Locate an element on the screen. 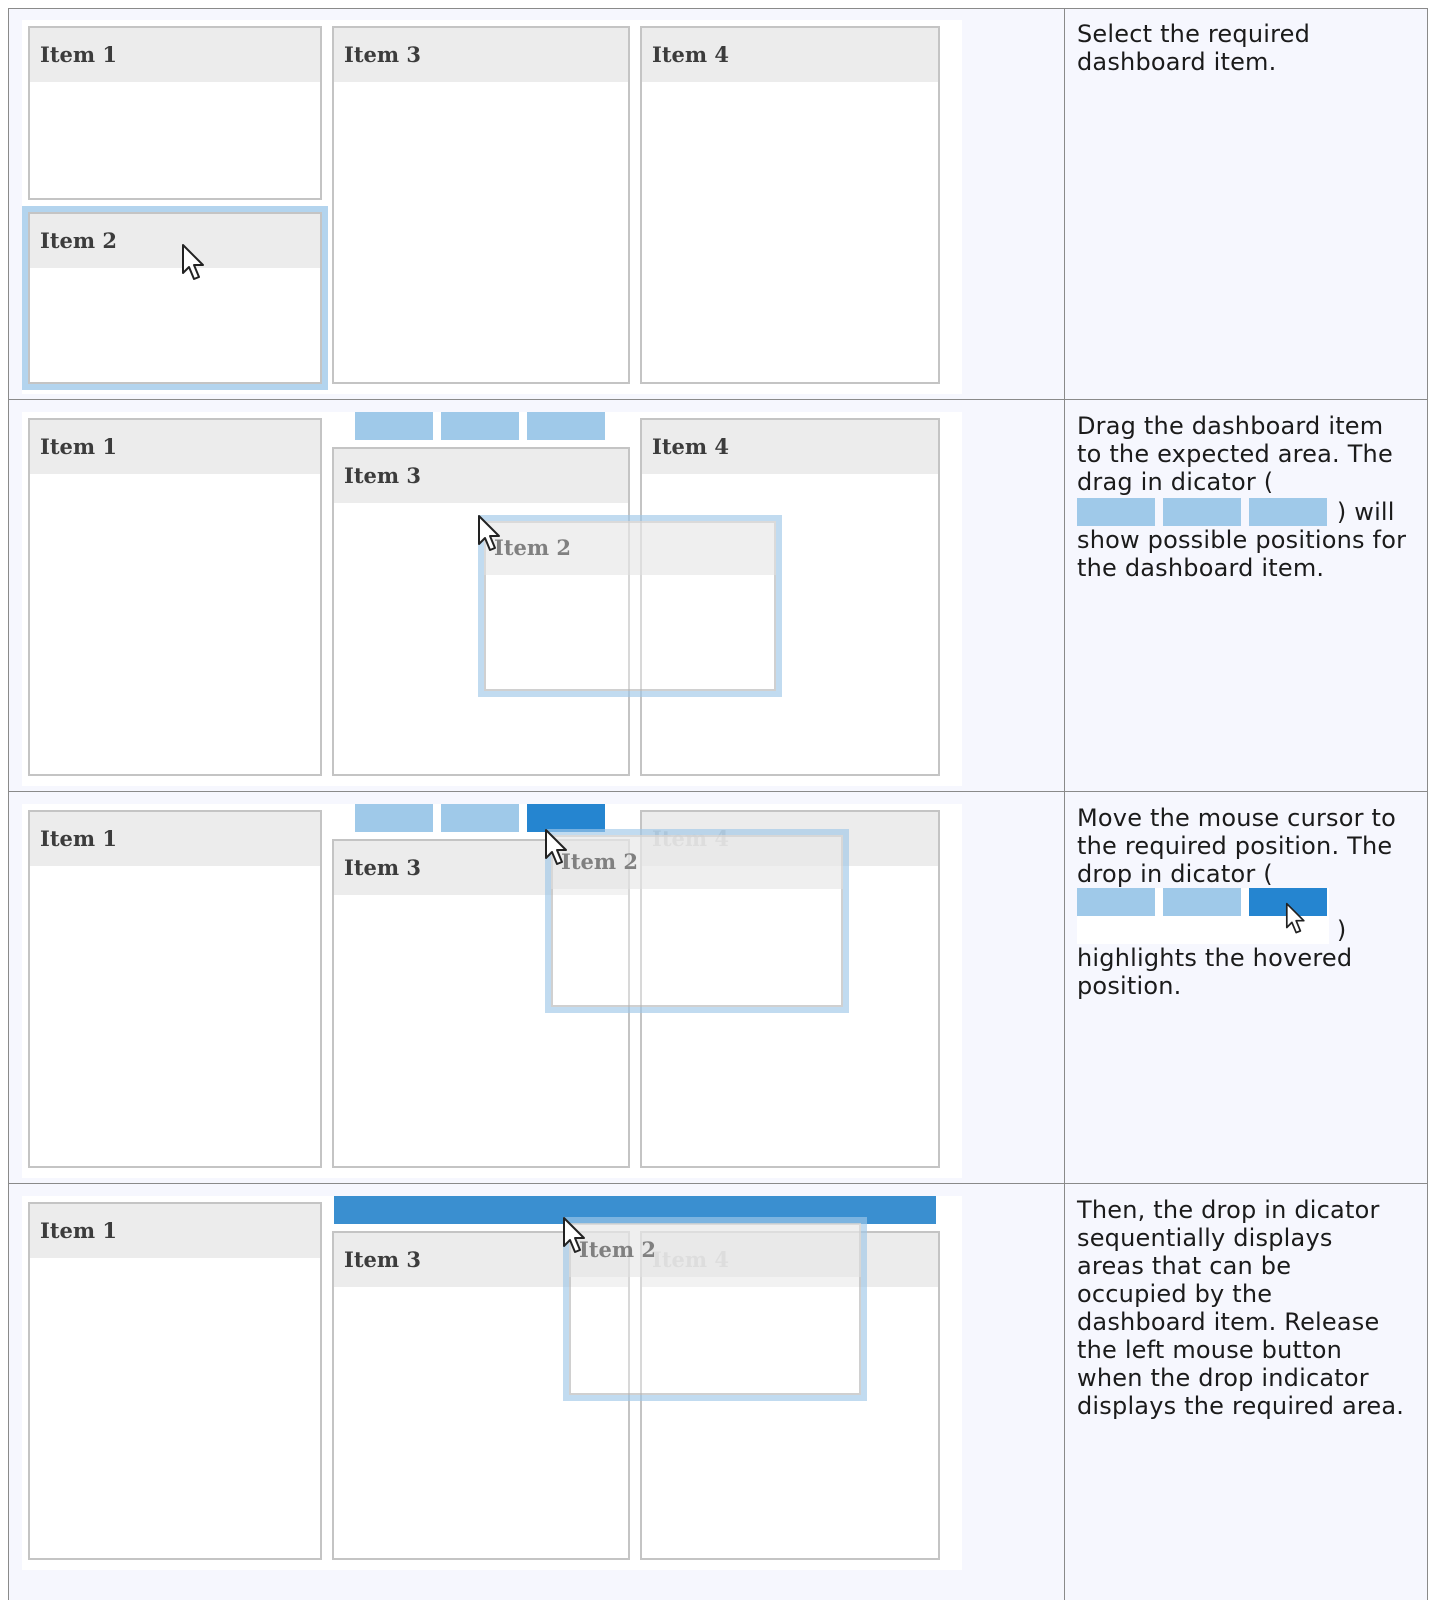 Image resolution: width=1436 pixels, height=1600 pixels. inline-drop-indicator is located at coordinates (1203, 916).